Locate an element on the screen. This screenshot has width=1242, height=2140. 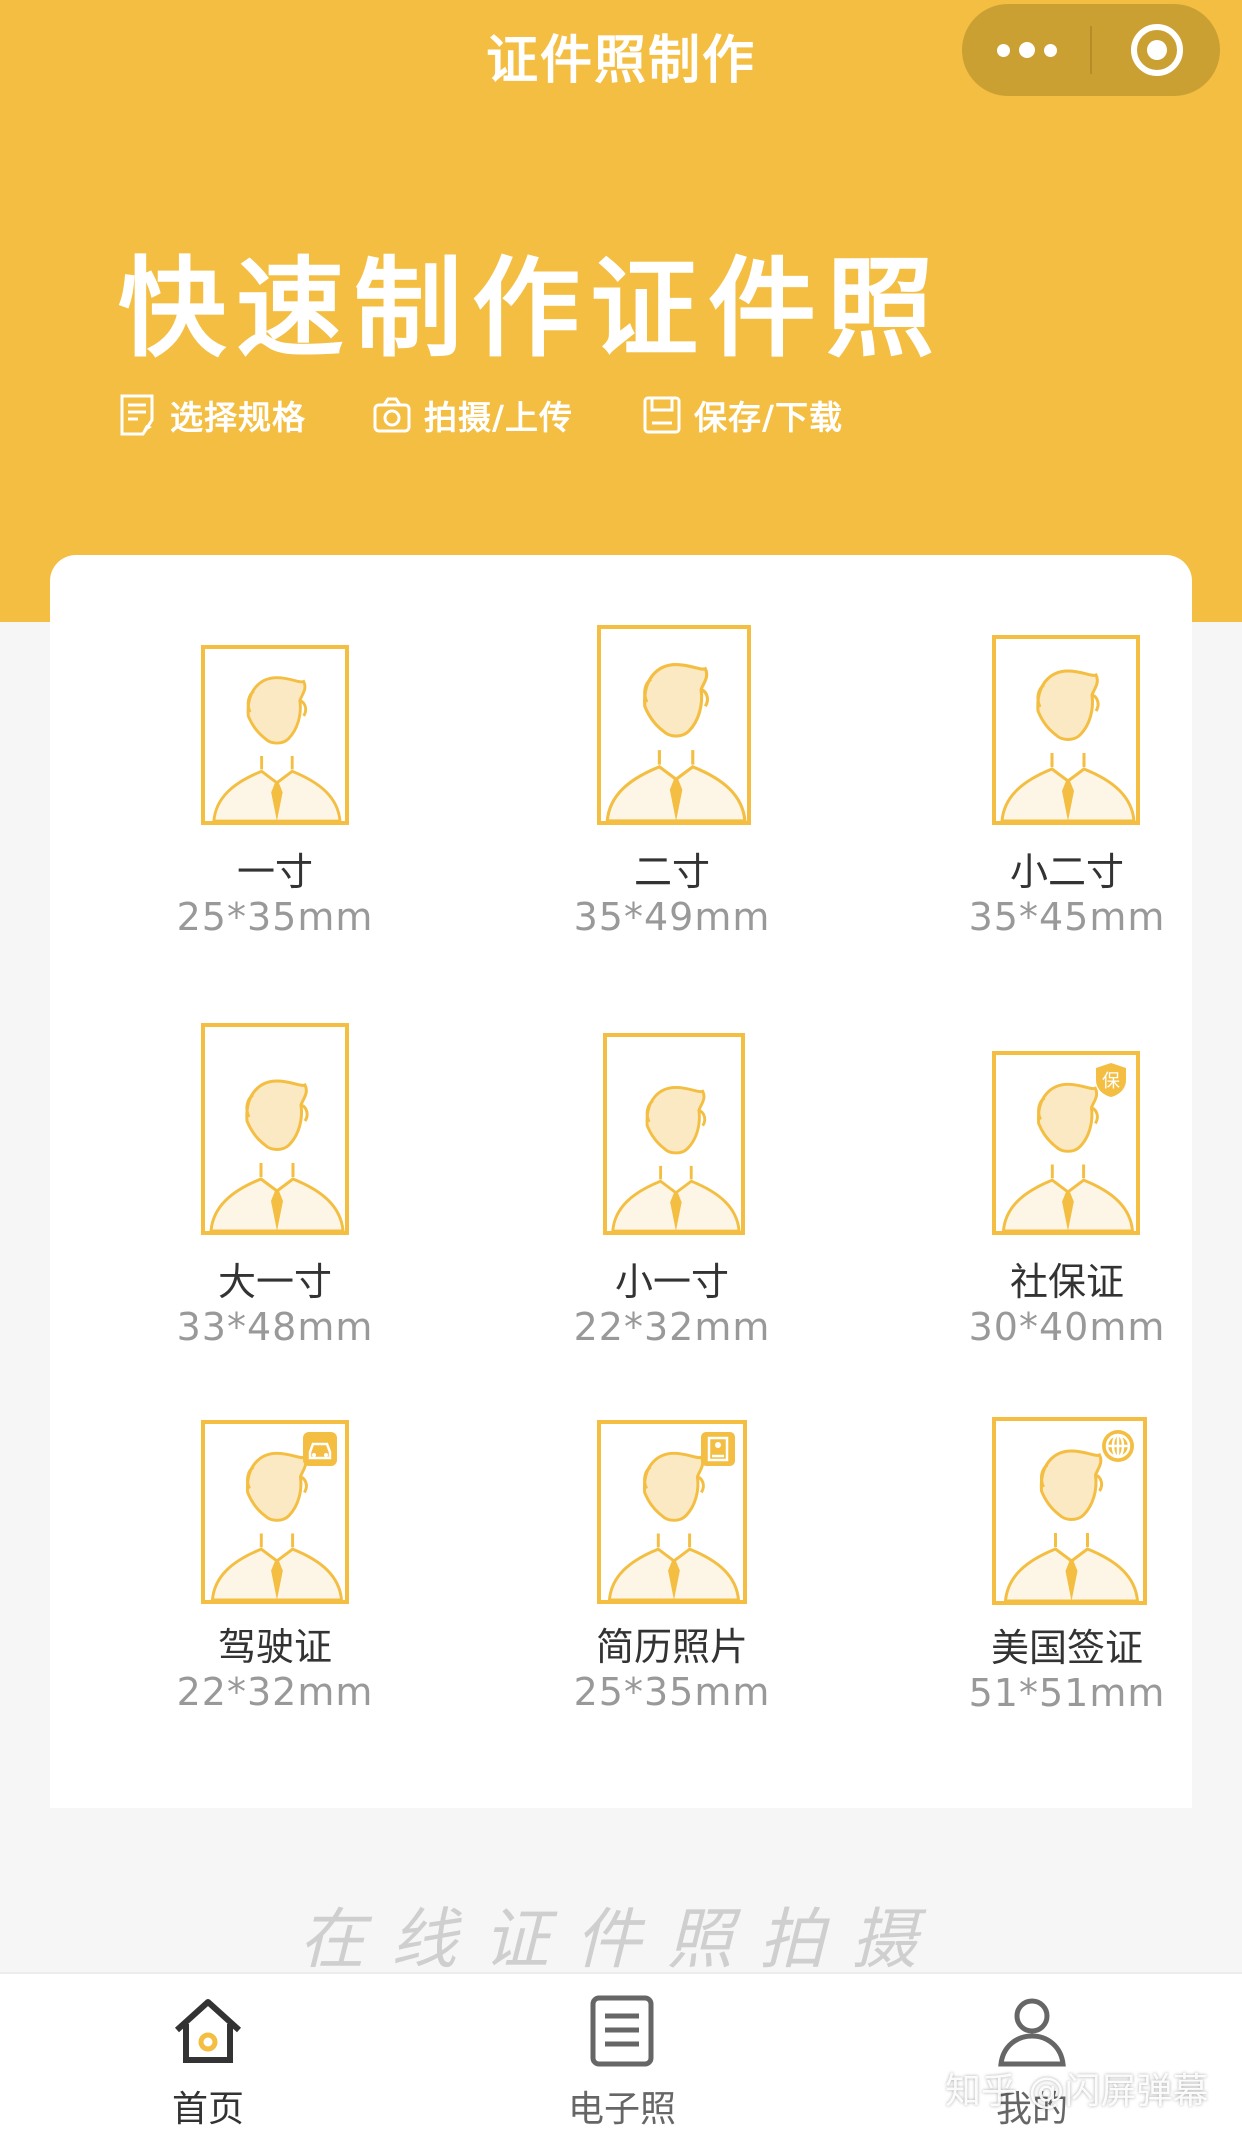
tab-e-photo: 电子照 is located at coordinates (622, 2062).